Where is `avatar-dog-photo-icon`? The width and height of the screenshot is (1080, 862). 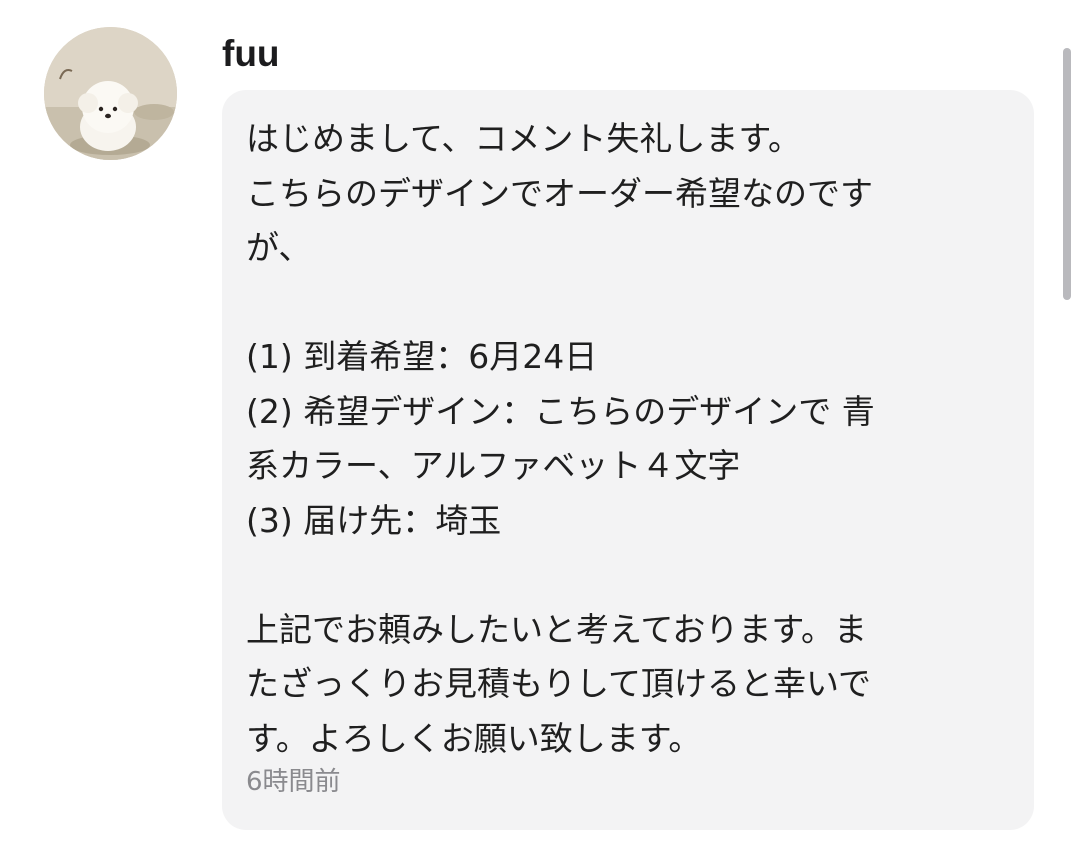
avatar-dog-photo-icon is located at coordinates (110, 93).